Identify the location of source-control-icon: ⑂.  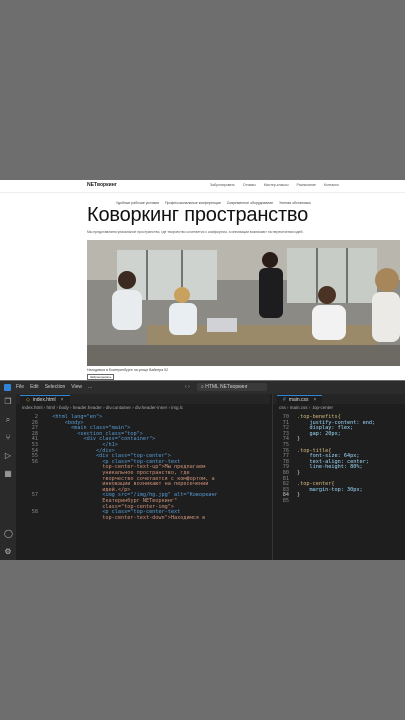
(8, 438).